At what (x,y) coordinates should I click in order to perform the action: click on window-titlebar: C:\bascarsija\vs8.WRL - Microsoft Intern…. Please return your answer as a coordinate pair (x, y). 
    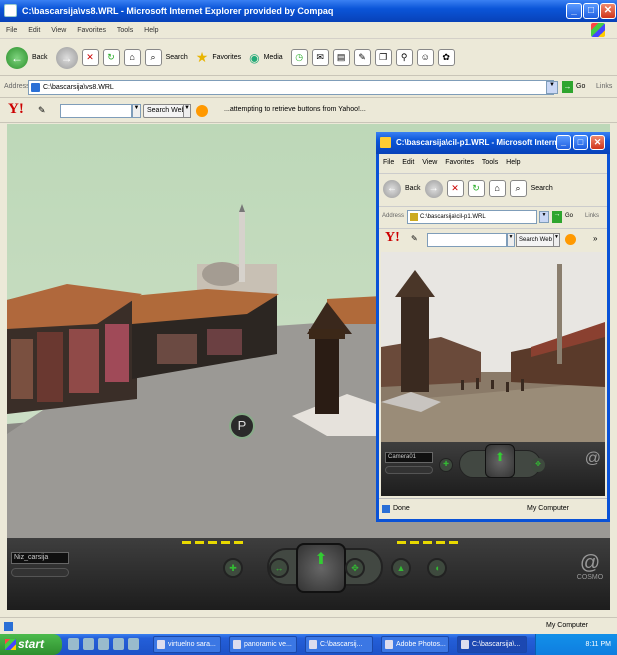
    Looking at the image, I should click on (308, 11).